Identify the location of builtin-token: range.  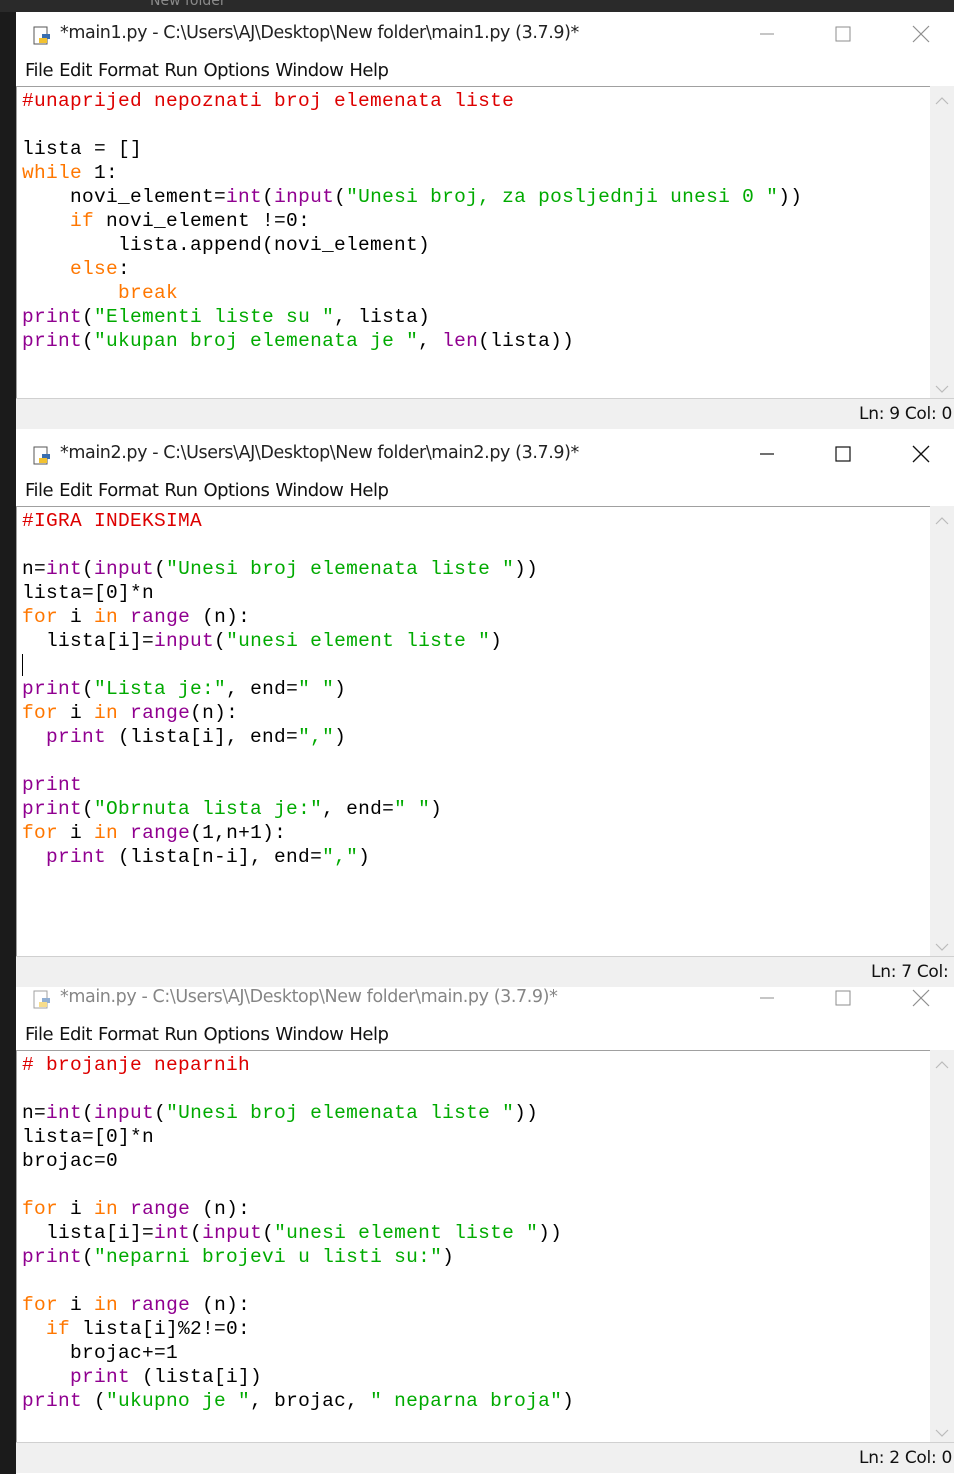
(160, 617).